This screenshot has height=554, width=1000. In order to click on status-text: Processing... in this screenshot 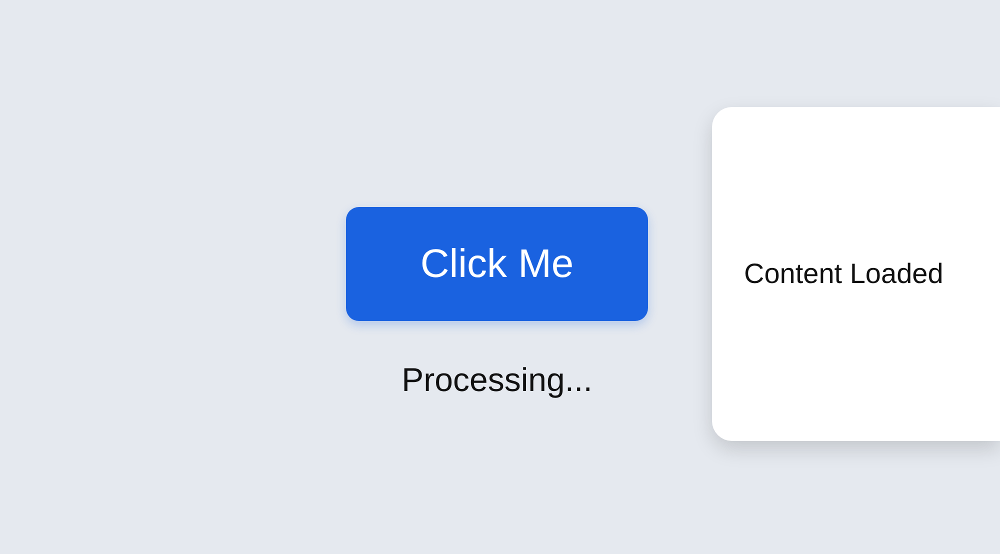, I will do `click(497, 380)`.